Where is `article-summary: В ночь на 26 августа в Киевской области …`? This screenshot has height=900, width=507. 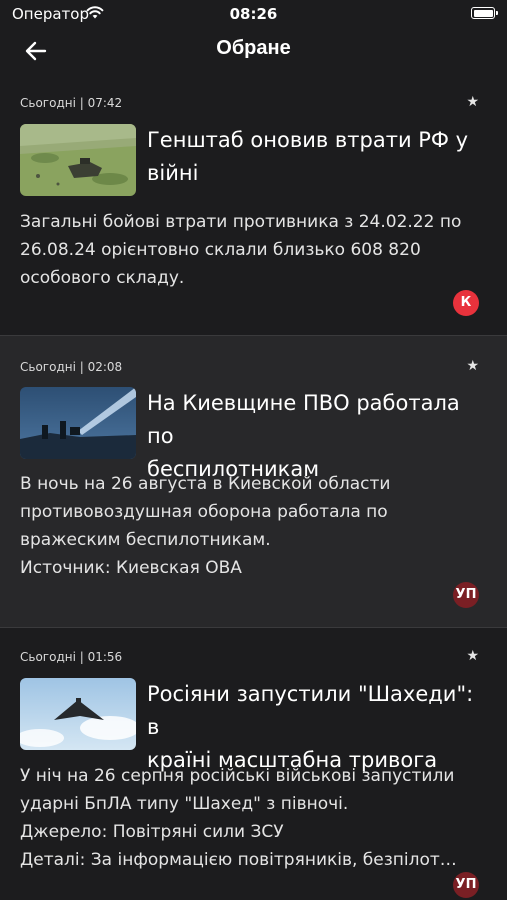 article-summary: В ночь на 26 августа в Киевской области … is located at coordinates (205, 526).